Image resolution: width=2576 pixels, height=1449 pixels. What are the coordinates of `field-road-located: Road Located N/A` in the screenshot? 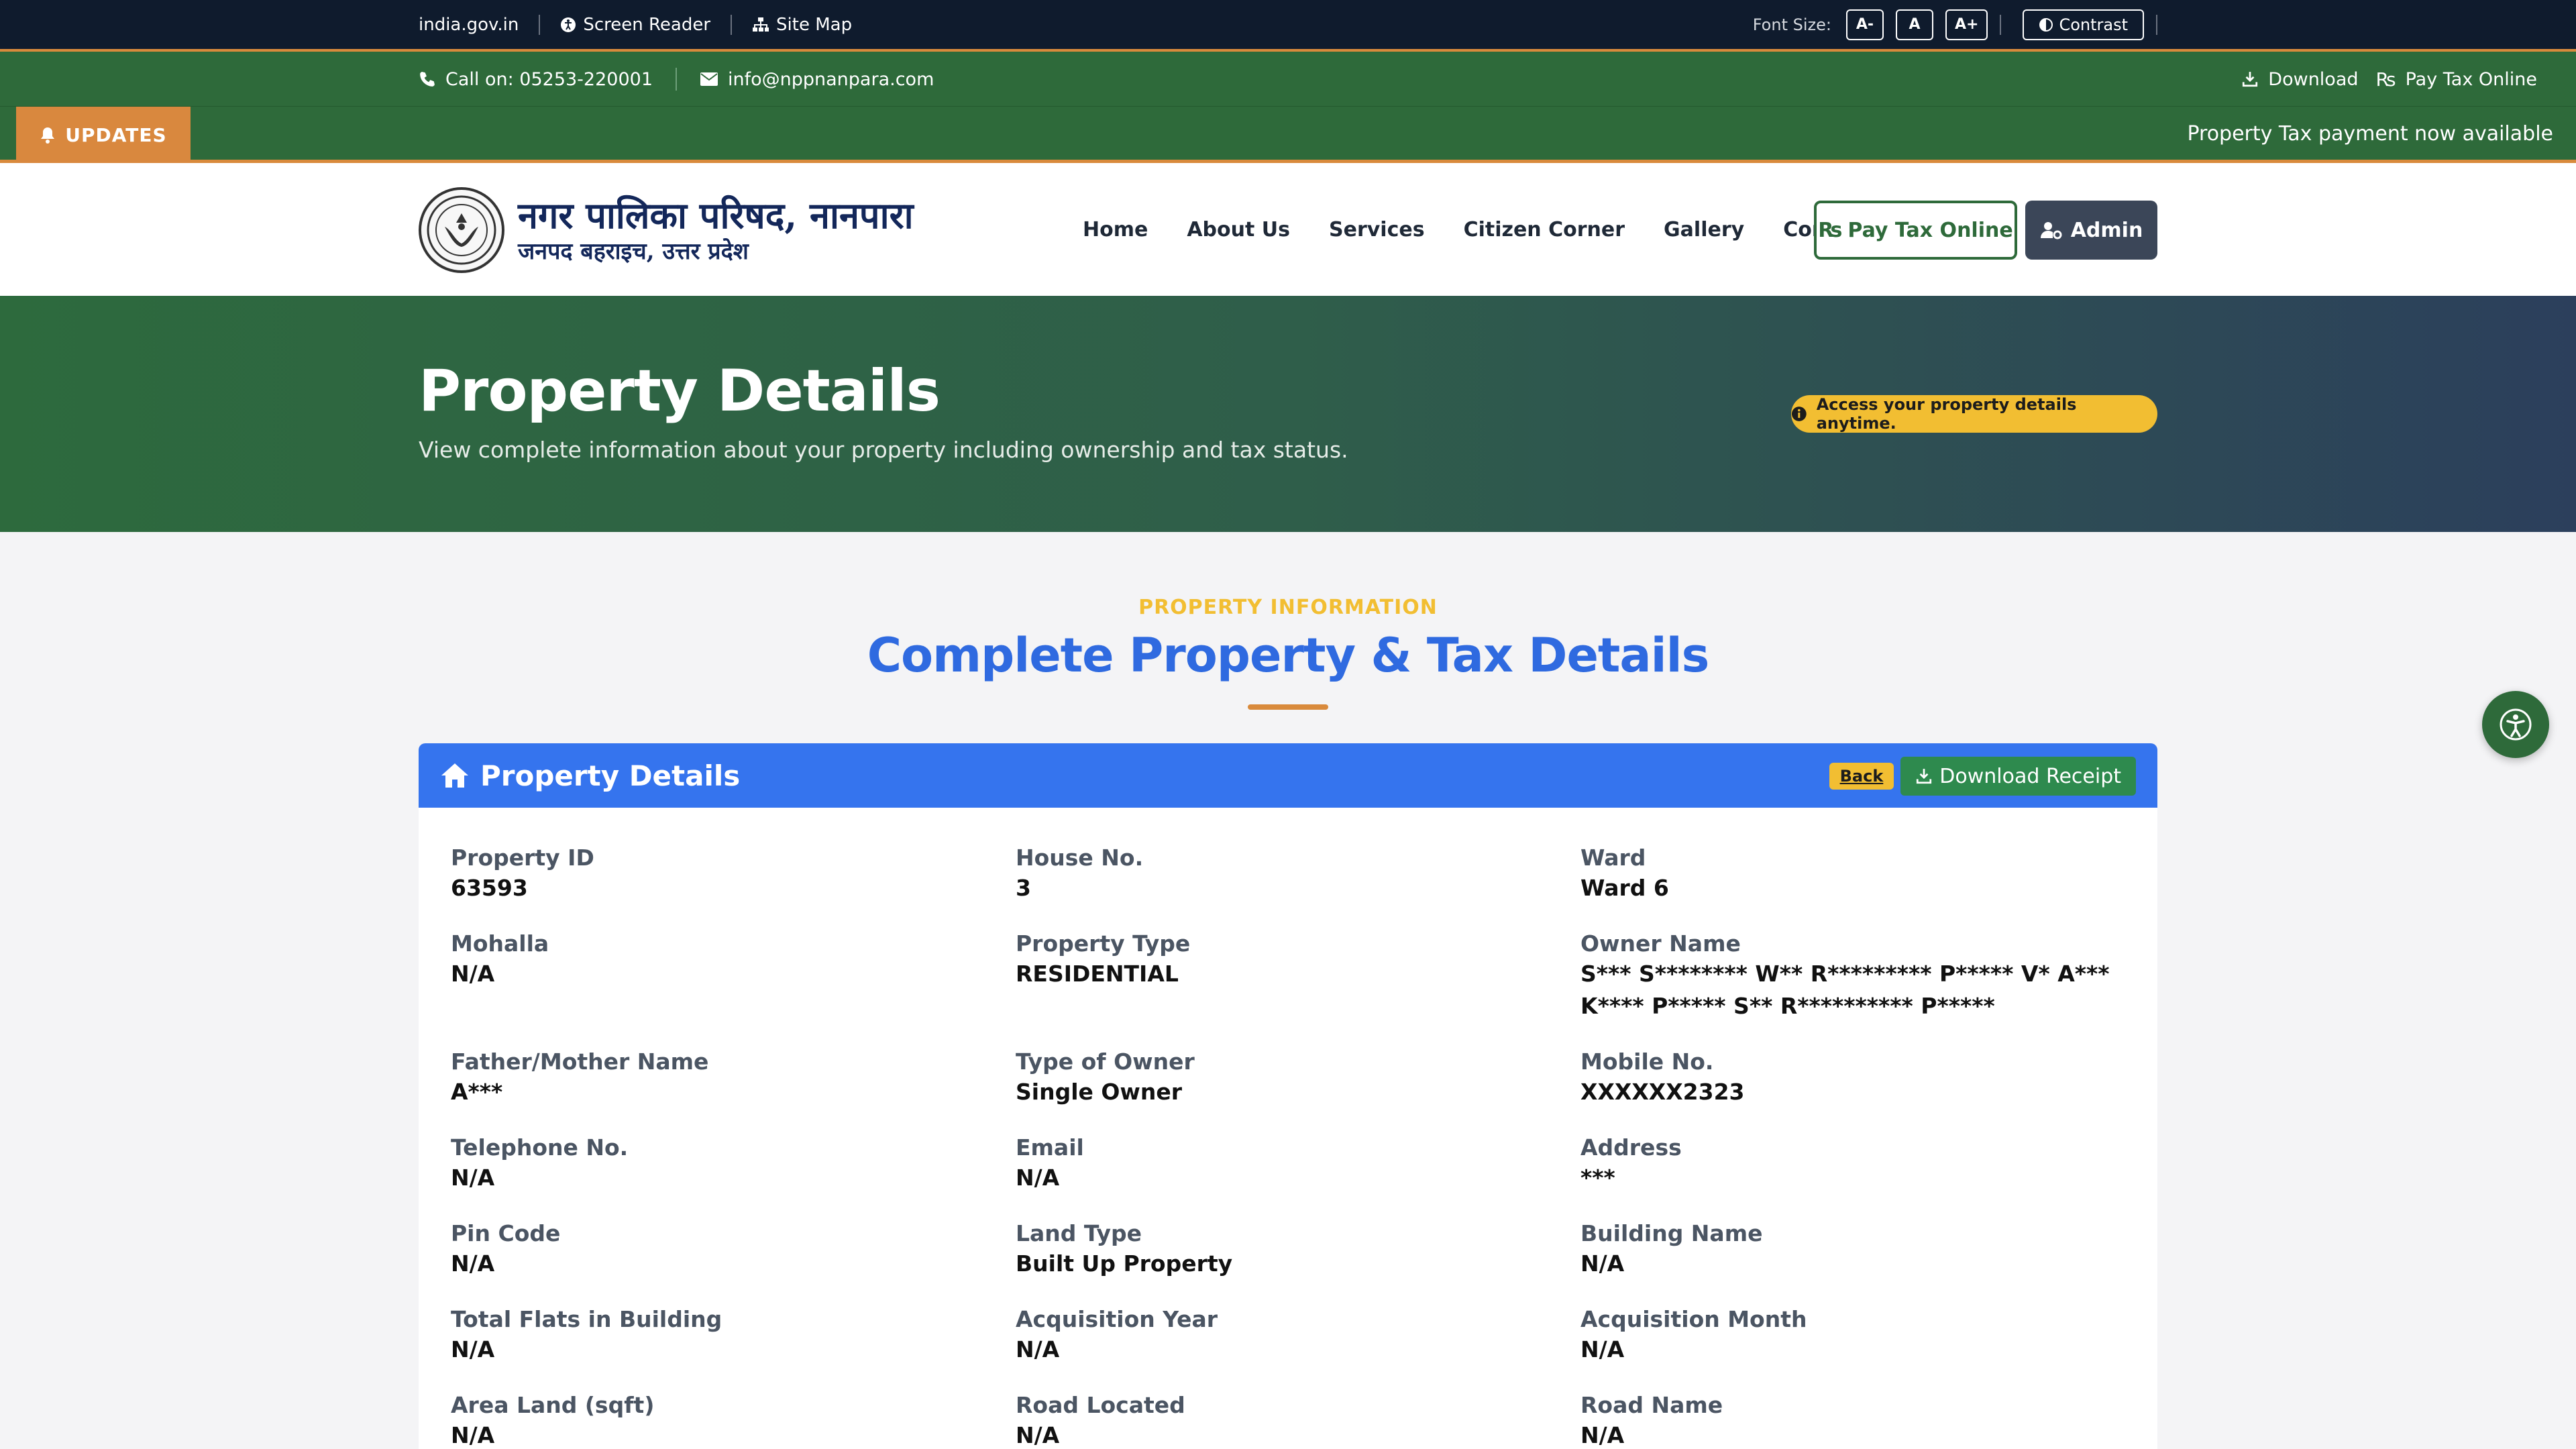 It's located at (1284, 1420).